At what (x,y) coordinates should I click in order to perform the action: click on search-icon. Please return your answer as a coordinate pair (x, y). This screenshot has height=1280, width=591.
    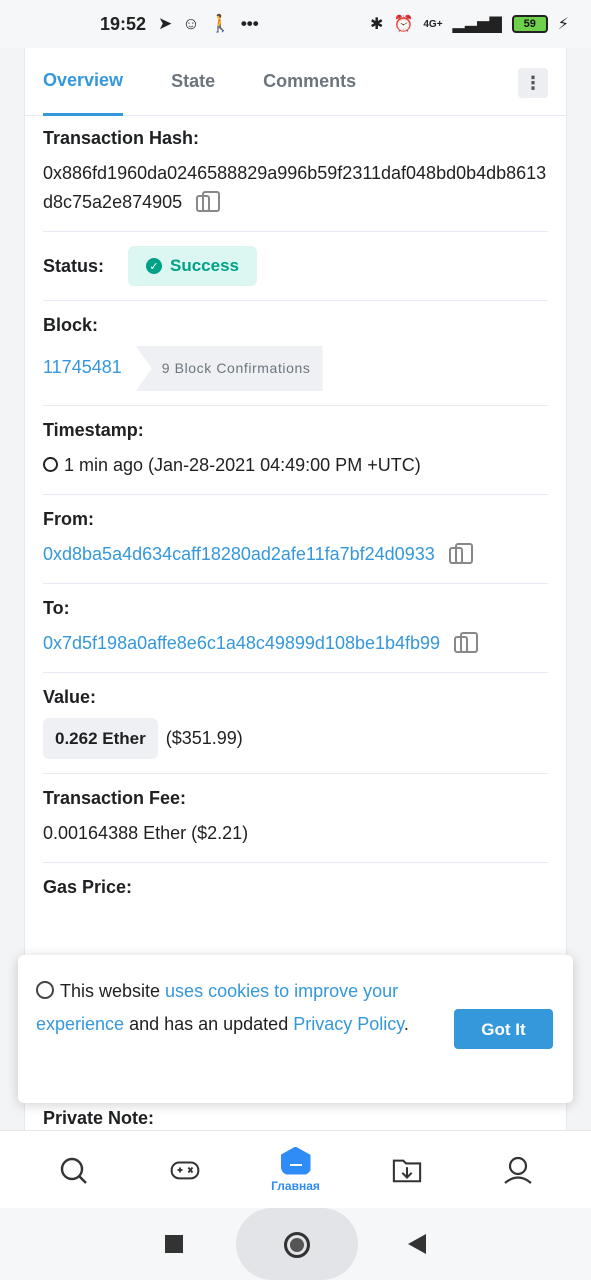
    Looking at the image, I should click on (73, 1170).